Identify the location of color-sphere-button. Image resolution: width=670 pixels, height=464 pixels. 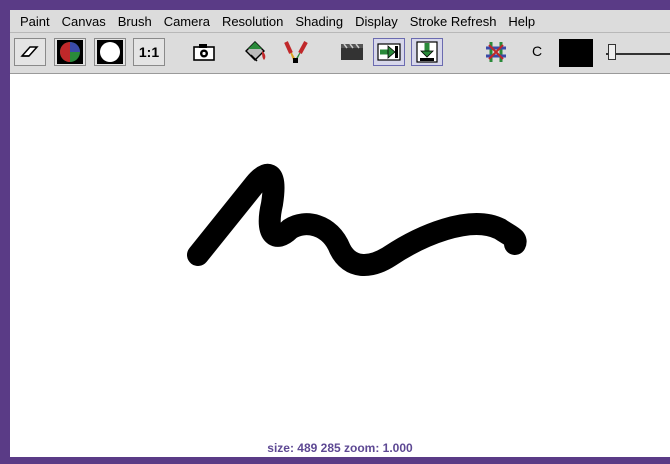
(70, 52).